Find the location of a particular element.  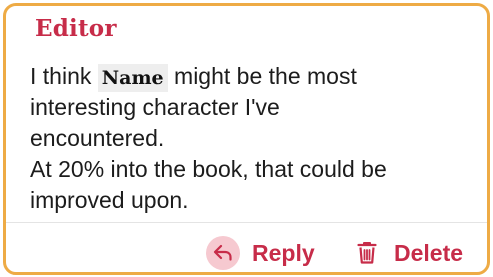

delete-button: Delete is located at coordinates (409, 253).